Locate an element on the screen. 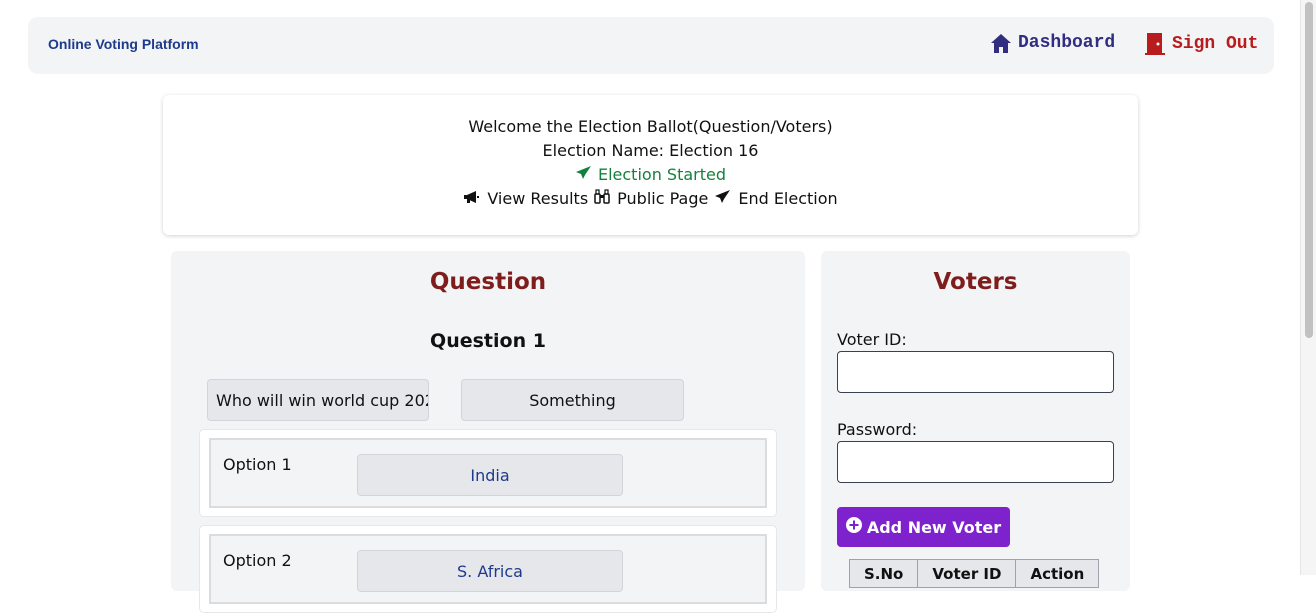  table-header: Action is located at coordinates (1057, 573).